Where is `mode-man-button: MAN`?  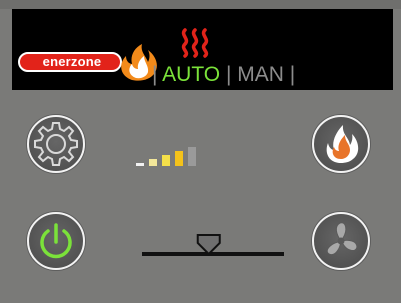
mode-man-button: MAN is located at coordinates (260, 74).